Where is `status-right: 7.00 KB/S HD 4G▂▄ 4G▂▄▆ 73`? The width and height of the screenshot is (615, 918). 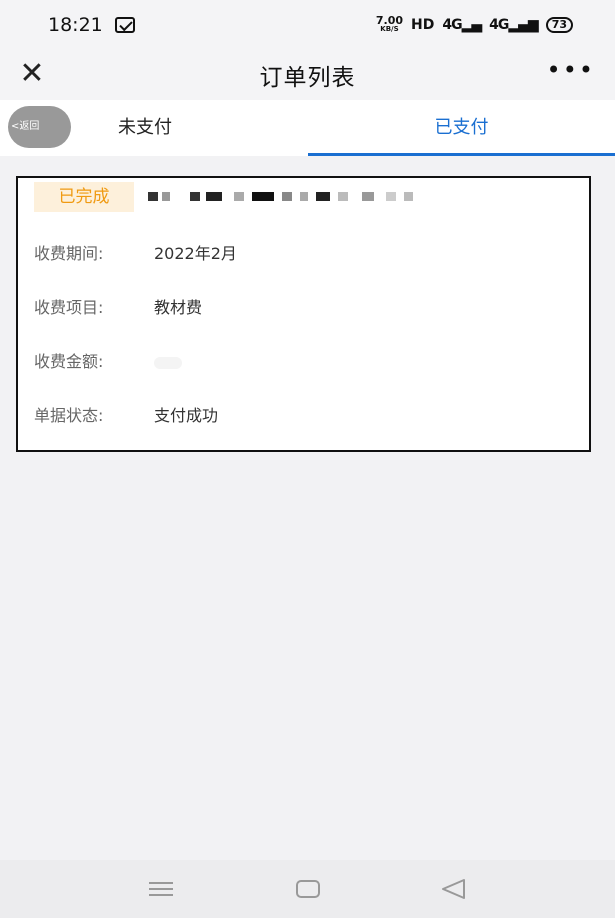 status-right: 7.00 KB/S HD 4G▂▄ 4G▂▄▆ 73 is located at coordinates (474, 24).